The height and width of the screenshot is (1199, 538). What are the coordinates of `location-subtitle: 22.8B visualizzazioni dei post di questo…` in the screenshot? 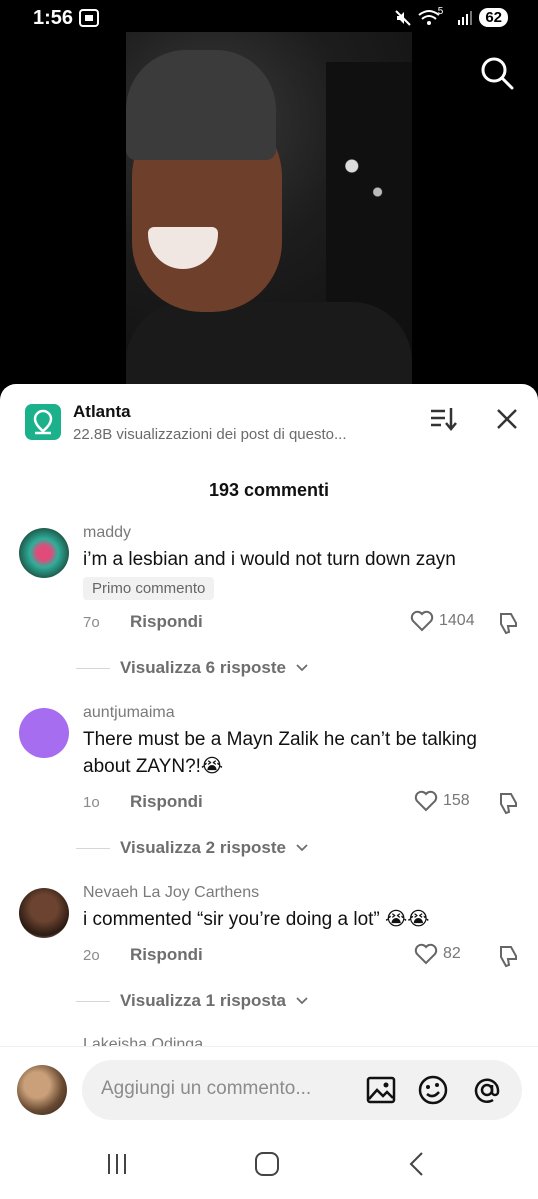 It's located at (210, 434).